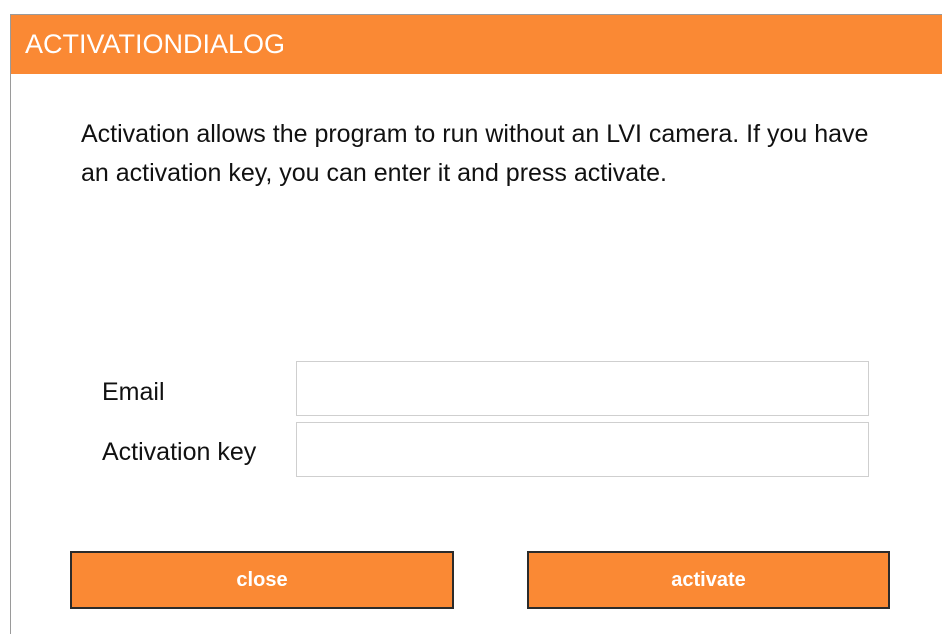  Describe the element at coordinates (476, 44) in the screenshot. I see `dialog-titlebar: ACTIVATIONDIALOG` at that location.